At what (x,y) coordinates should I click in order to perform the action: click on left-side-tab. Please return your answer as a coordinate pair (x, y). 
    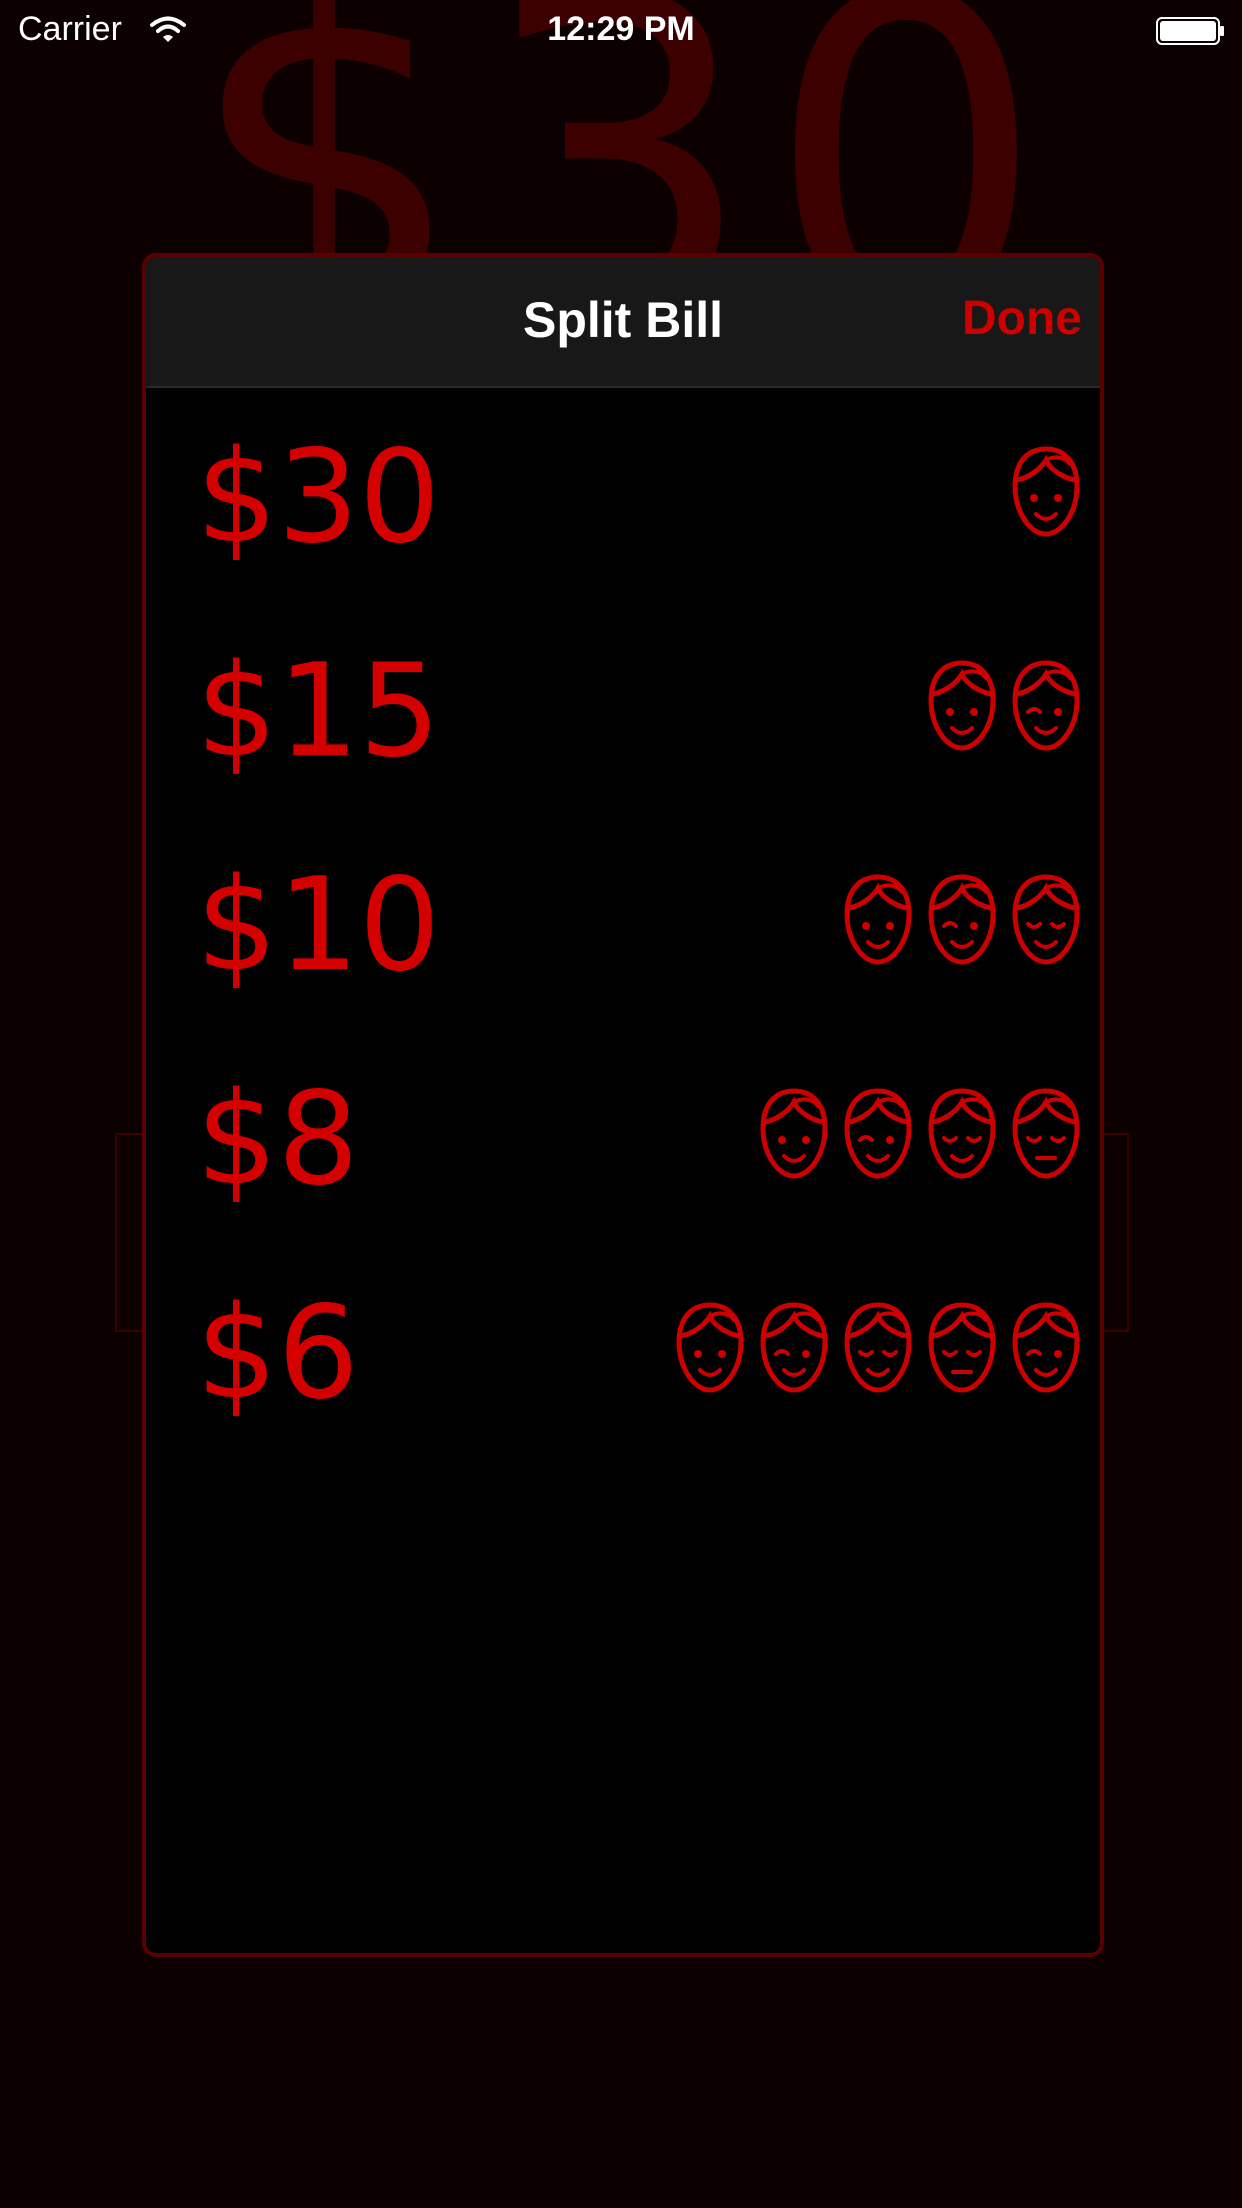
    Looking at the image, I should click on (130, 1232).